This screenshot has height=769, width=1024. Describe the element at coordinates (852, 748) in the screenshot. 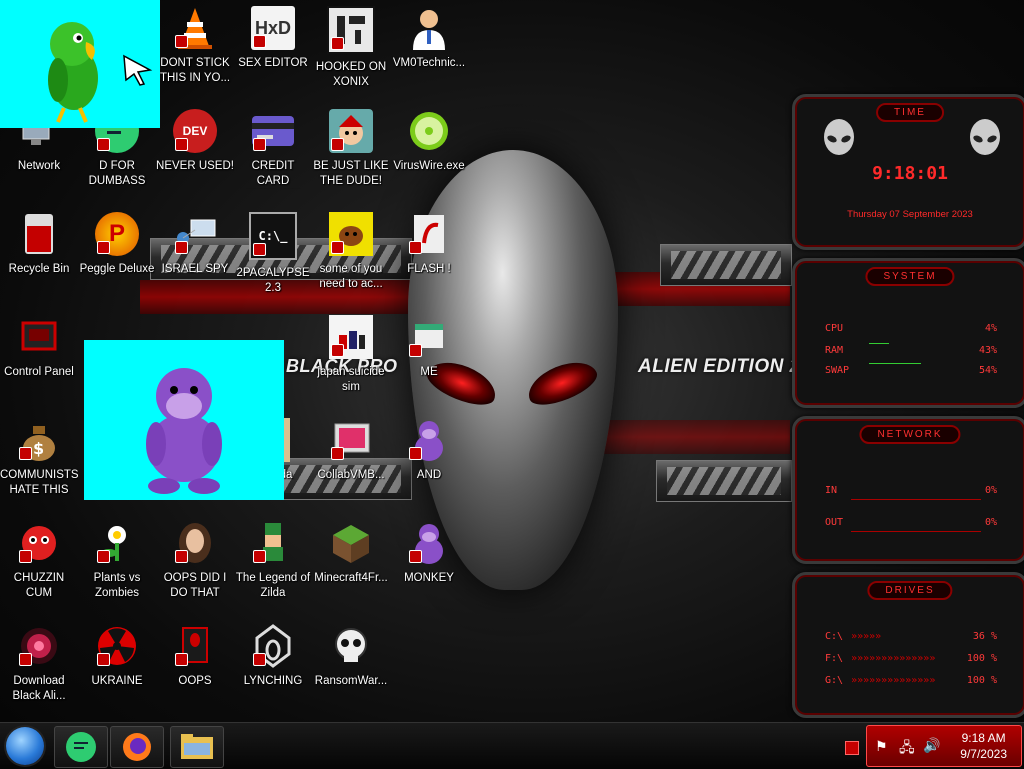

I see `show-hidden-icons-button` at that location.